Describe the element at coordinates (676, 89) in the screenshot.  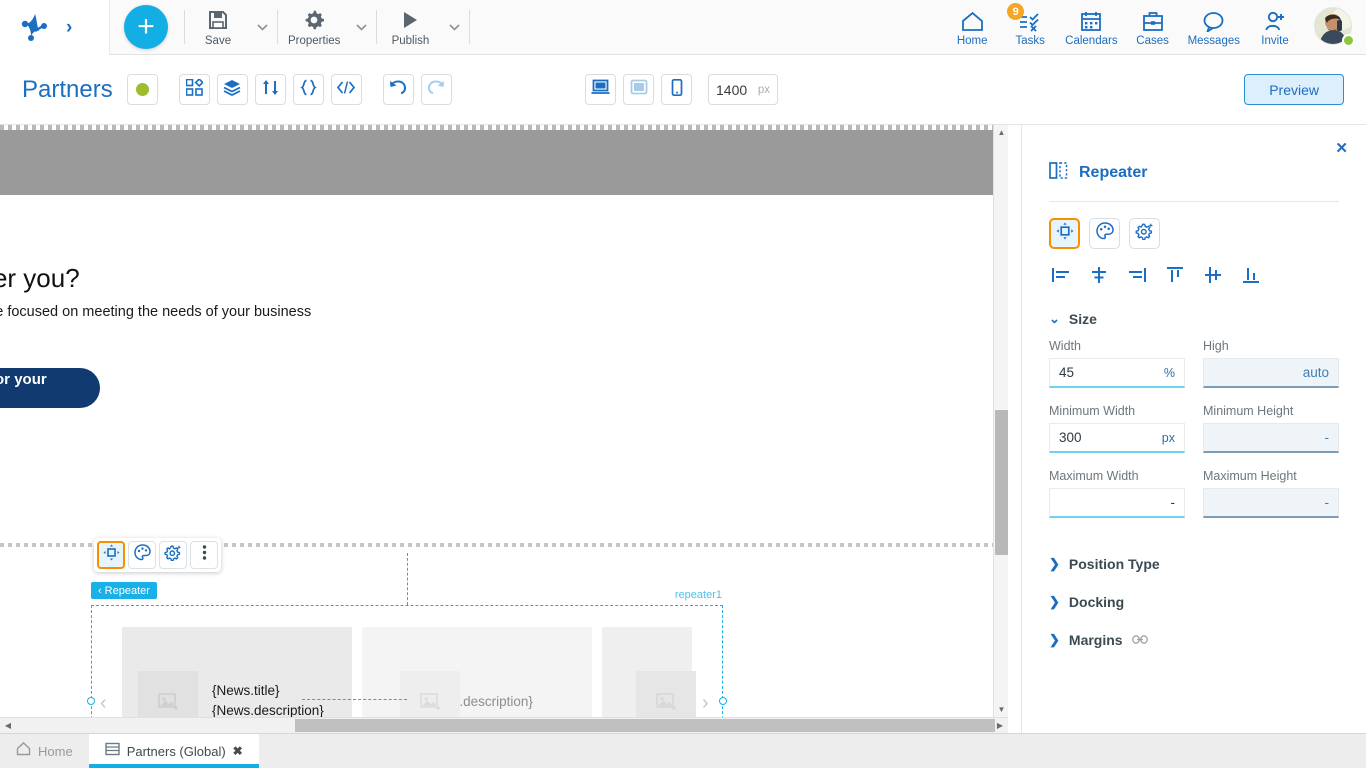
I see `device-mobile-button` at that location.